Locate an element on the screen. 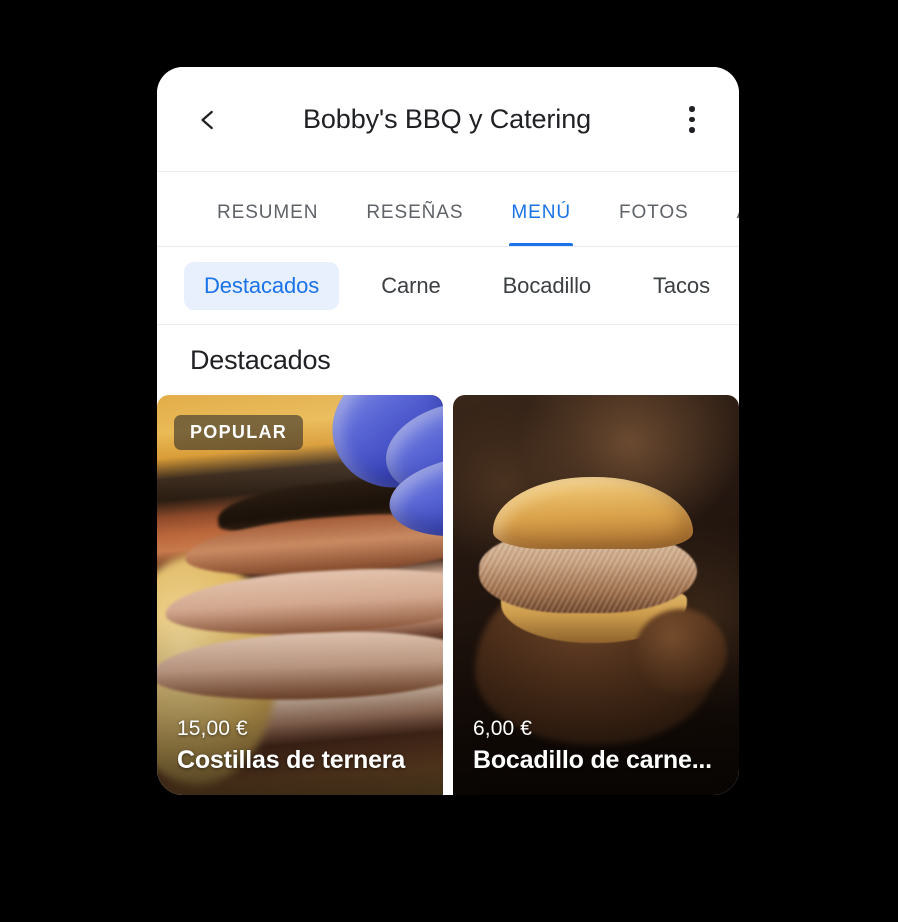 The height and width of the screenshot is (922, 898). tab-resumen: RESUMEN is located at coordinates (267, 209).